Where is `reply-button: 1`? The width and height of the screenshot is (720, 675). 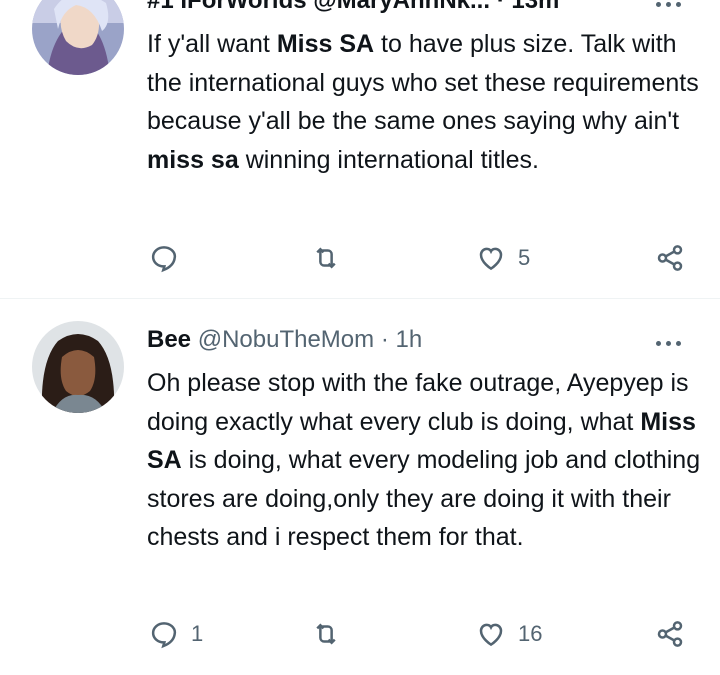 reply-button: 1 is located at coordinates (176, 634).